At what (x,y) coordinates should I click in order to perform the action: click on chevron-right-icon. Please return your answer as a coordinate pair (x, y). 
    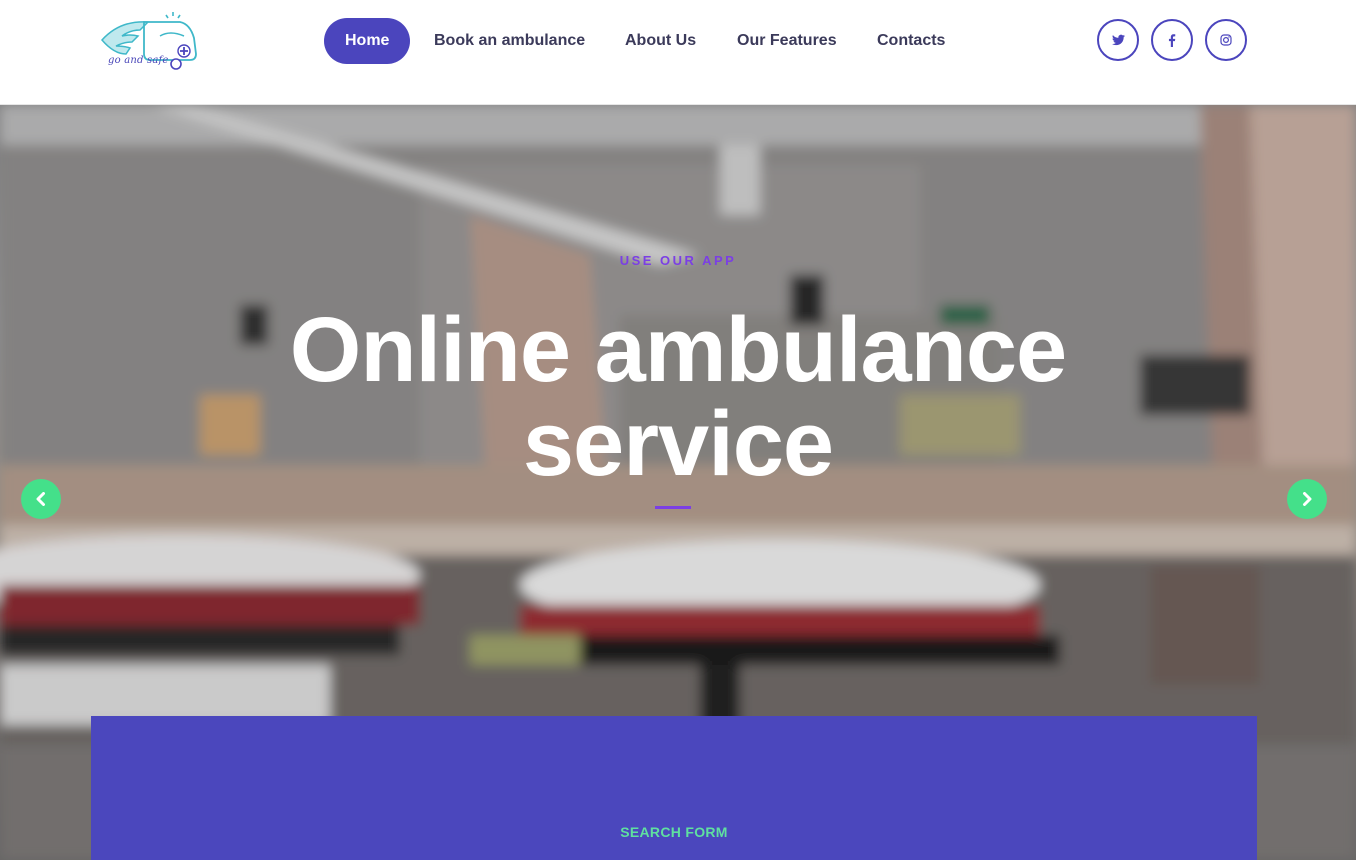
    Looking at the image, I should click on (1307, 499).